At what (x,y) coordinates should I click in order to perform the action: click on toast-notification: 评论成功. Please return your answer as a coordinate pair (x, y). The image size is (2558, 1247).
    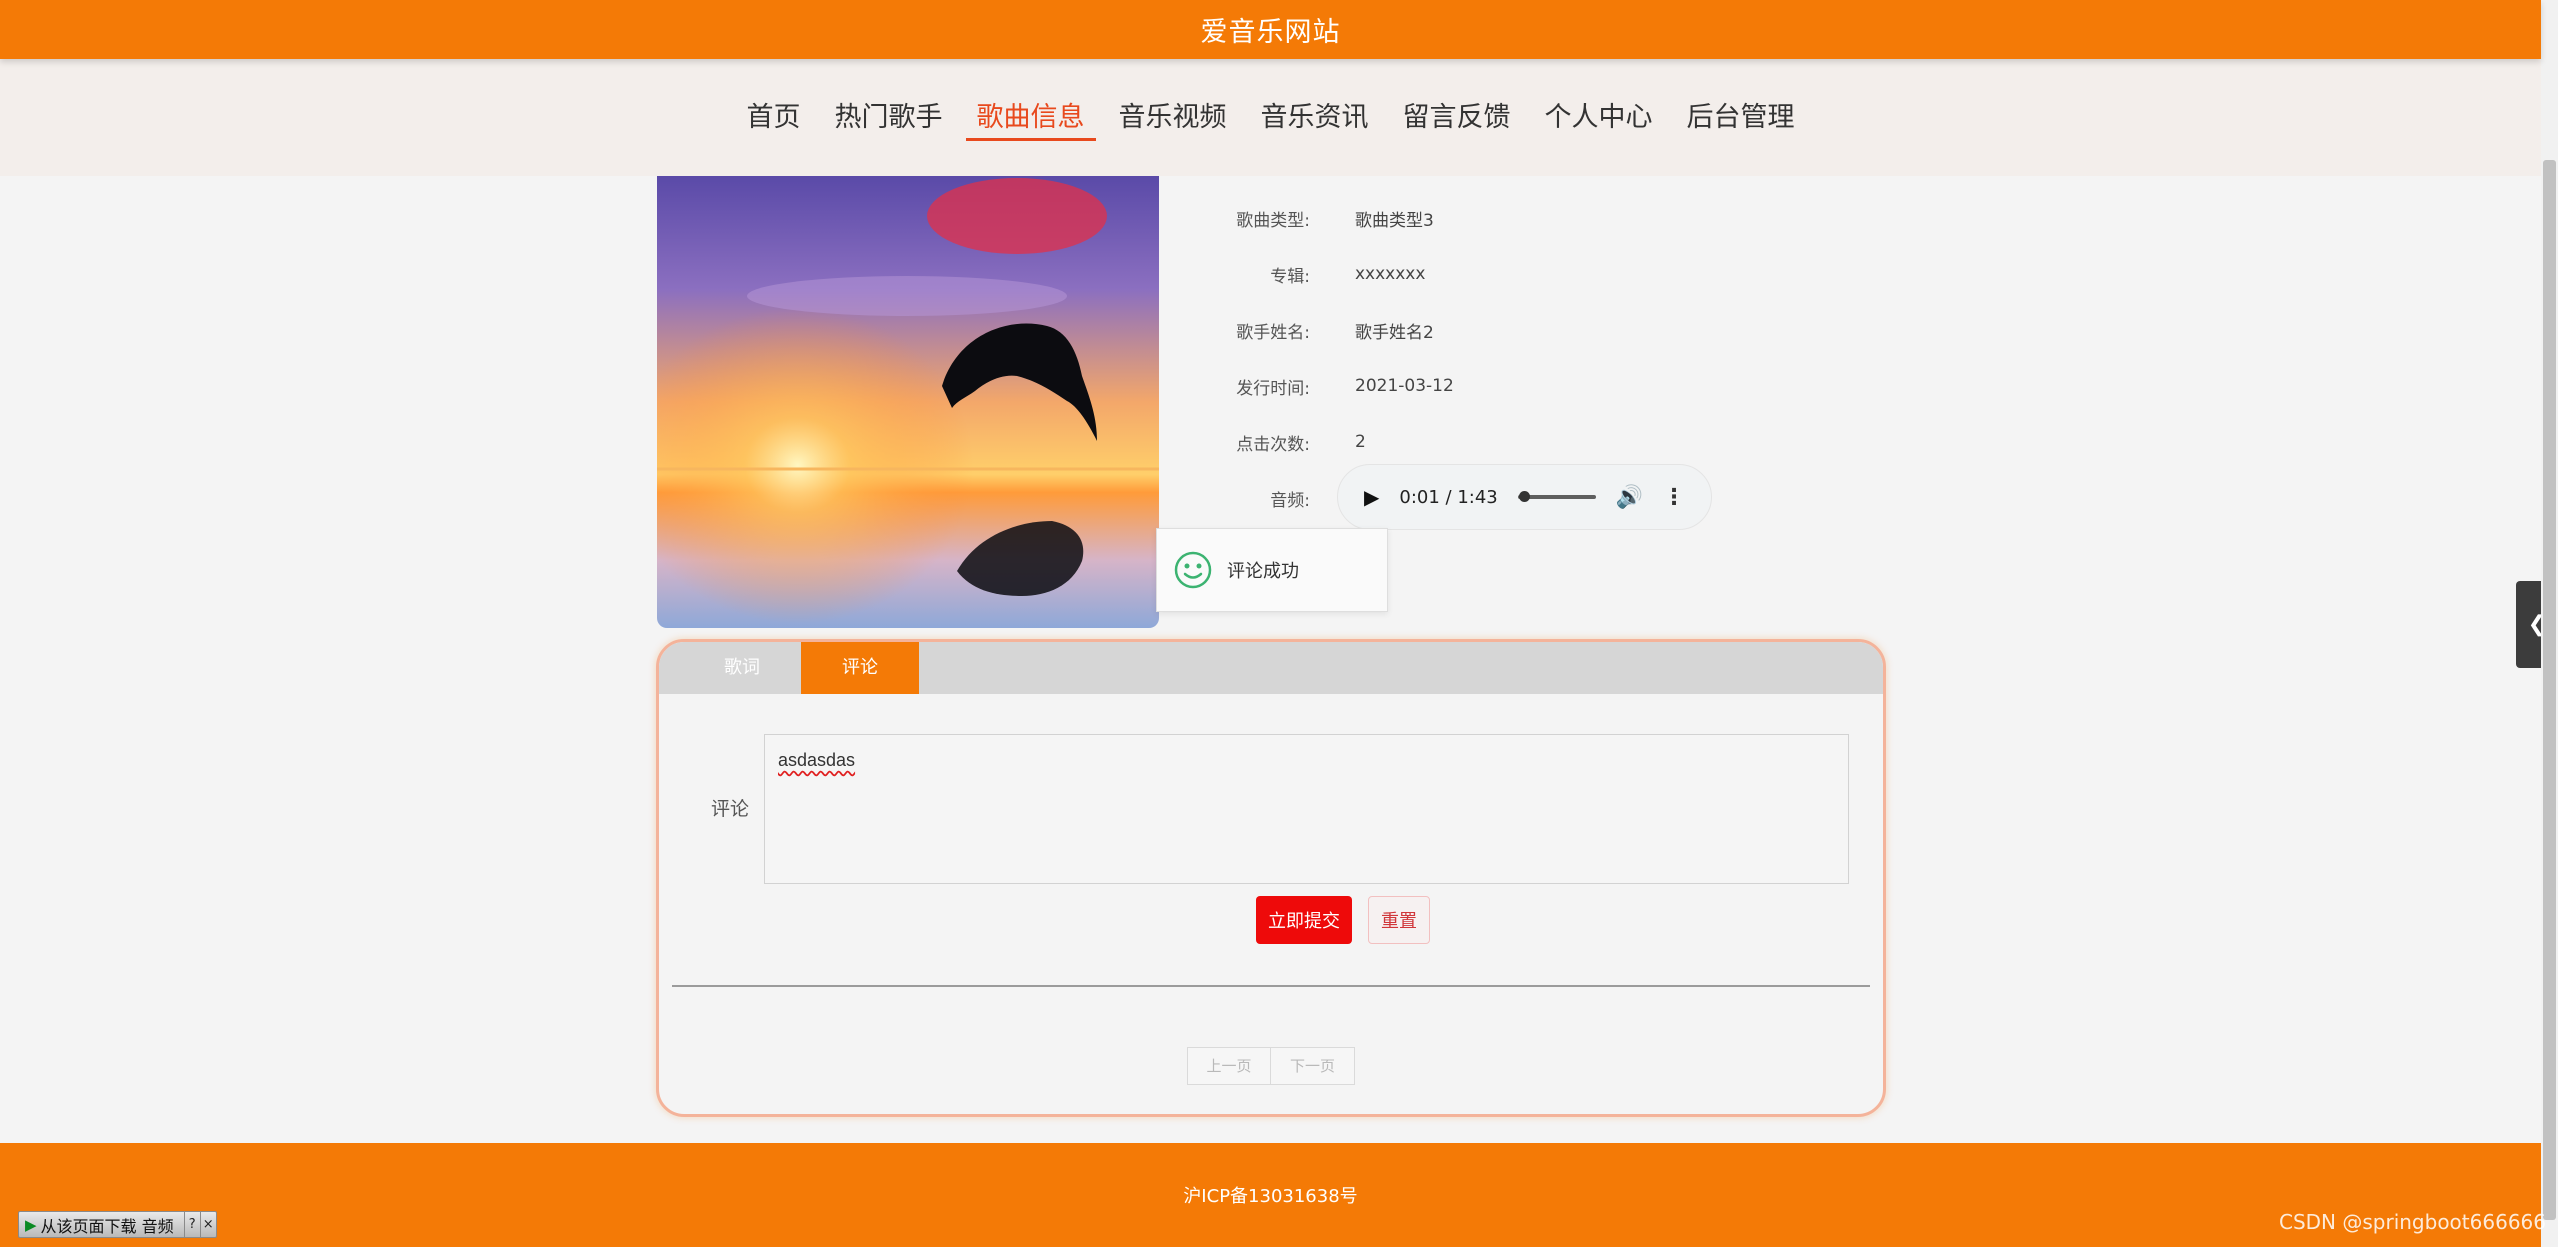
    Looking at the image, I should click on (1272, 570).